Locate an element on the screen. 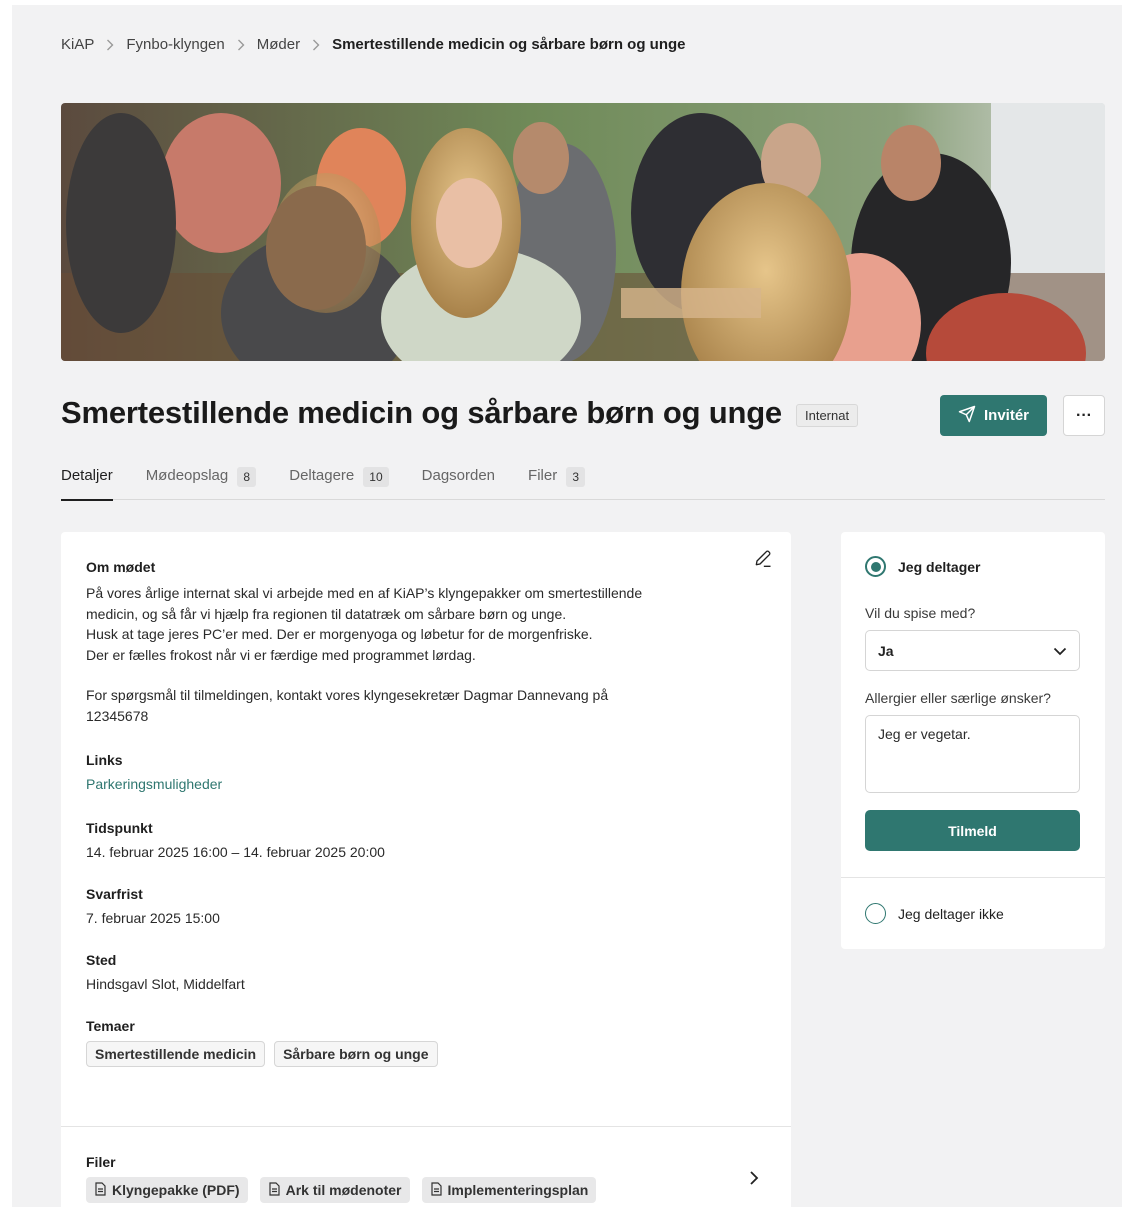 This screenshot has width=1122, height=1207. send-icon is located at coordinates (967, 416).